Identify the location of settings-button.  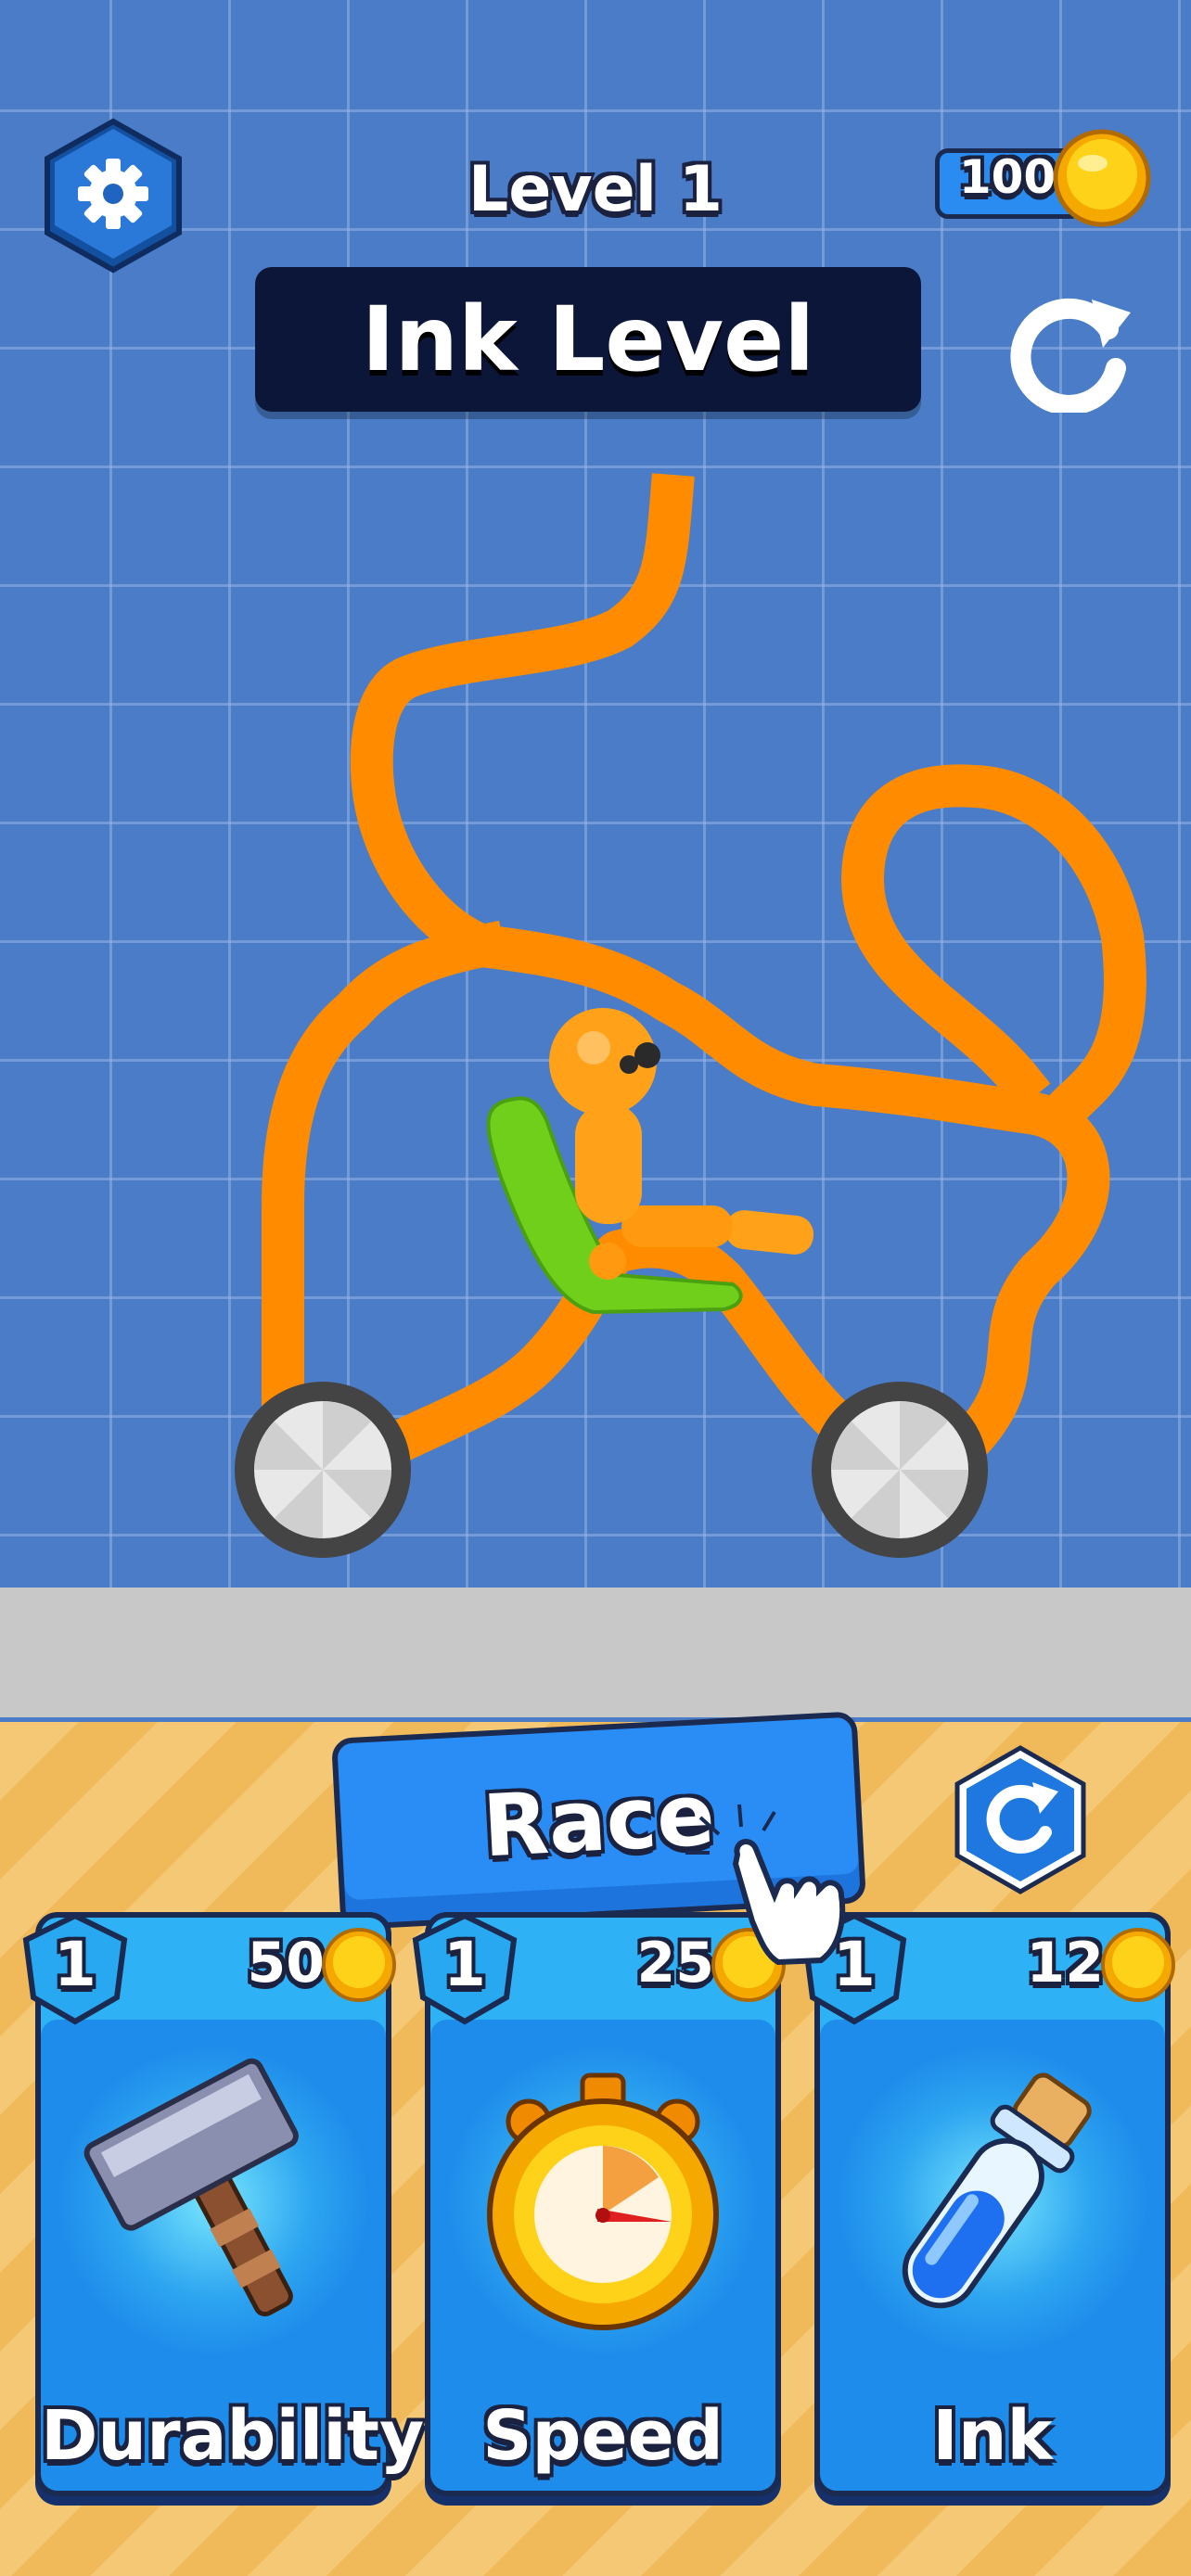
(113, 196).